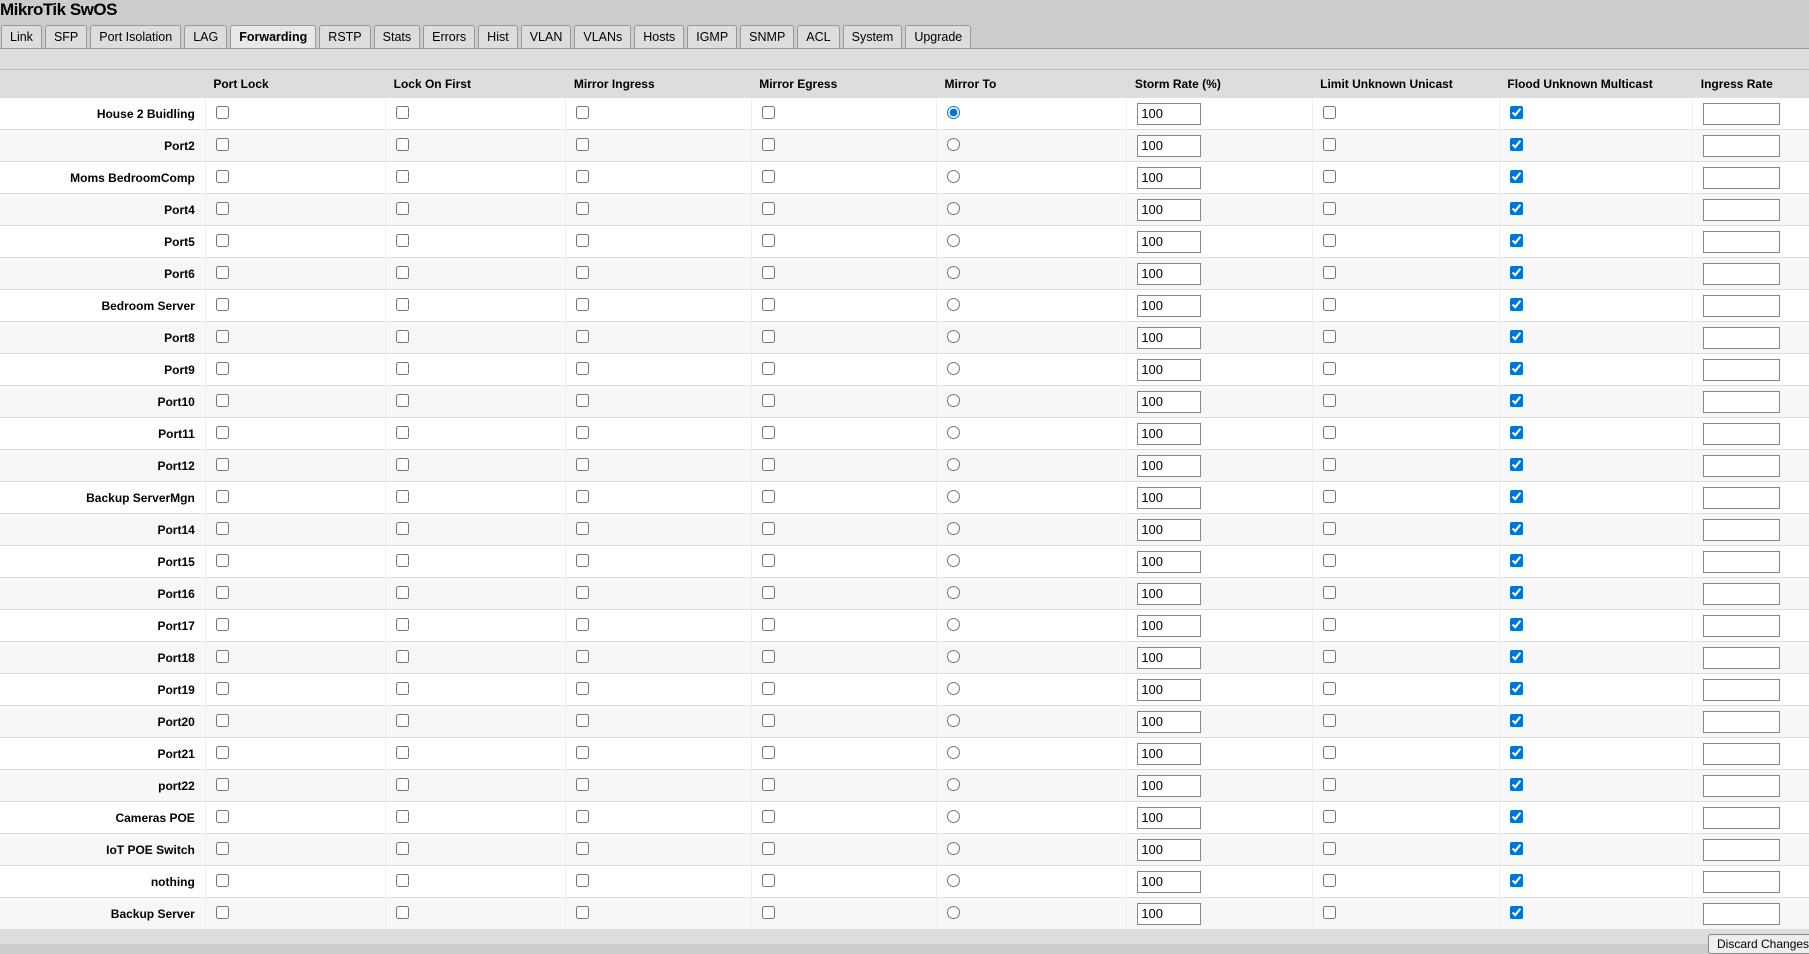  Describe the element at coordinates (938, 37) in the screenshot. I see `tab-upgrade: Upgrade` at that location.